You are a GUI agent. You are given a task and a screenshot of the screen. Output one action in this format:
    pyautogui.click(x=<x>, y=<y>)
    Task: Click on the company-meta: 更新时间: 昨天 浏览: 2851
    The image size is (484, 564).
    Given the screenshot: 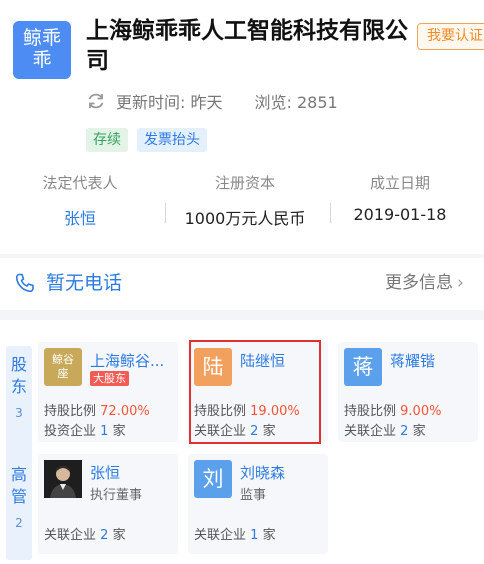 What is the action you would take?
    pyautogui.click(x=212, y=101)
    